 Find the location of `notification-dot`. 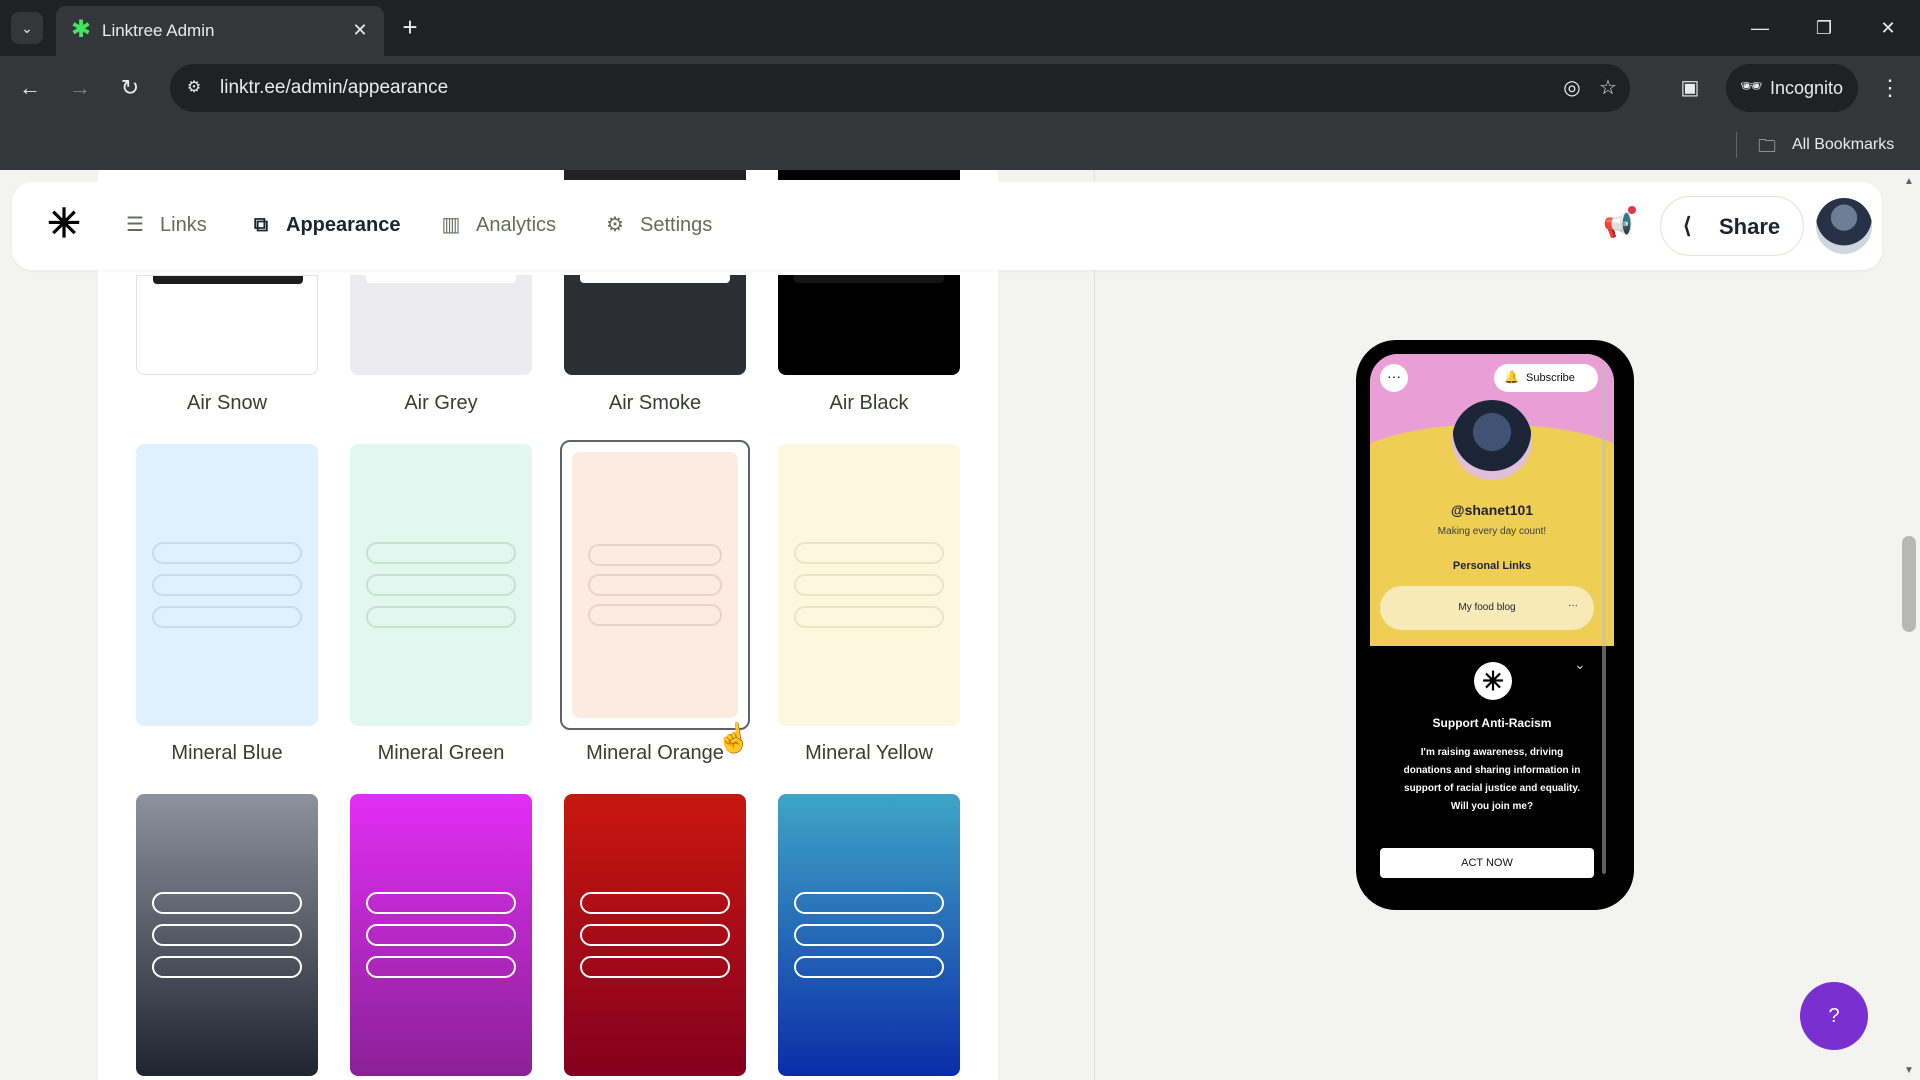

notification-dot is located at coordinates (1632, 210).